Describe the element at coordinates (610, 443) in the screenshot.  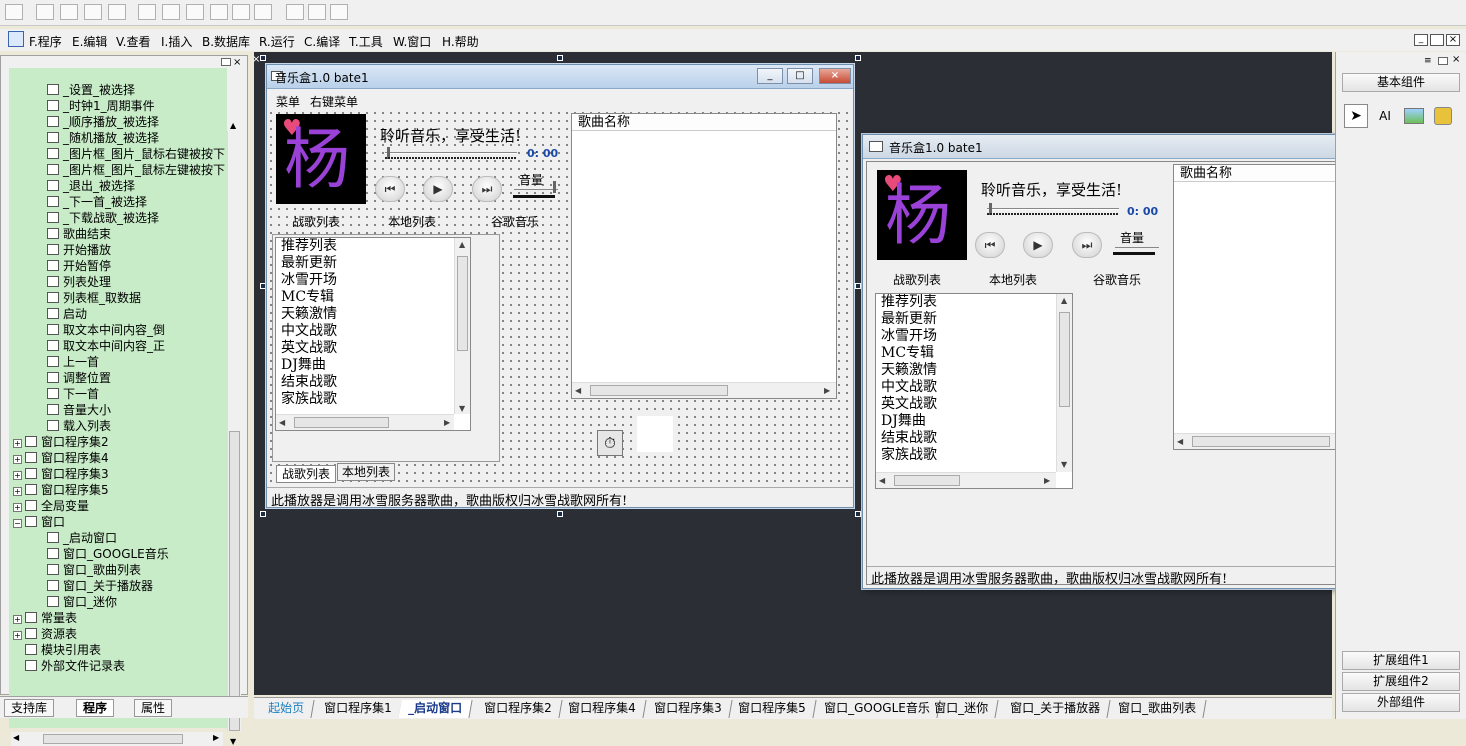
I see `timer-icon: ⏱` at that location.